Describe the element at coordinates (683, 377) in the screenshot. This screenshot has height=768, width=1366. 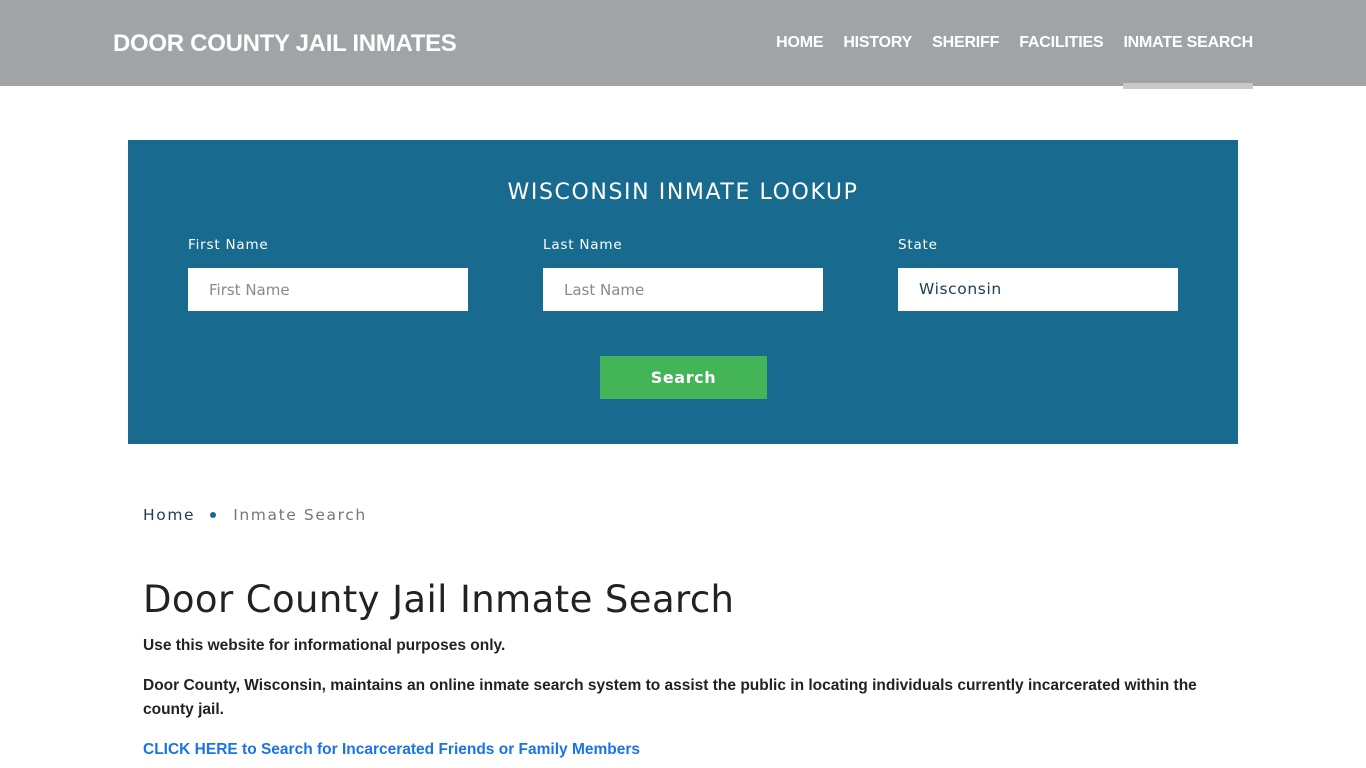
I see `search-button: Search` at that location.